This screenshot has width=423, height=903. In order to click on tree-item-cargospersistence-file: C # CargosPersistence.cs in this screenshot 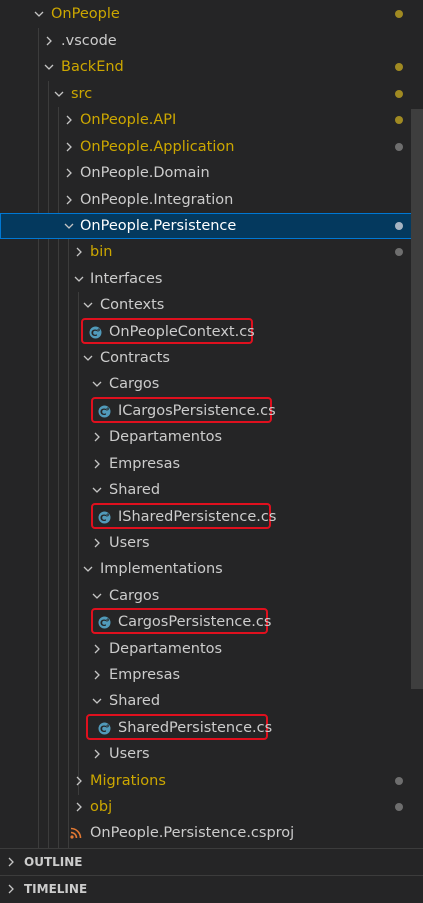, I will do `click(211, 621)`.